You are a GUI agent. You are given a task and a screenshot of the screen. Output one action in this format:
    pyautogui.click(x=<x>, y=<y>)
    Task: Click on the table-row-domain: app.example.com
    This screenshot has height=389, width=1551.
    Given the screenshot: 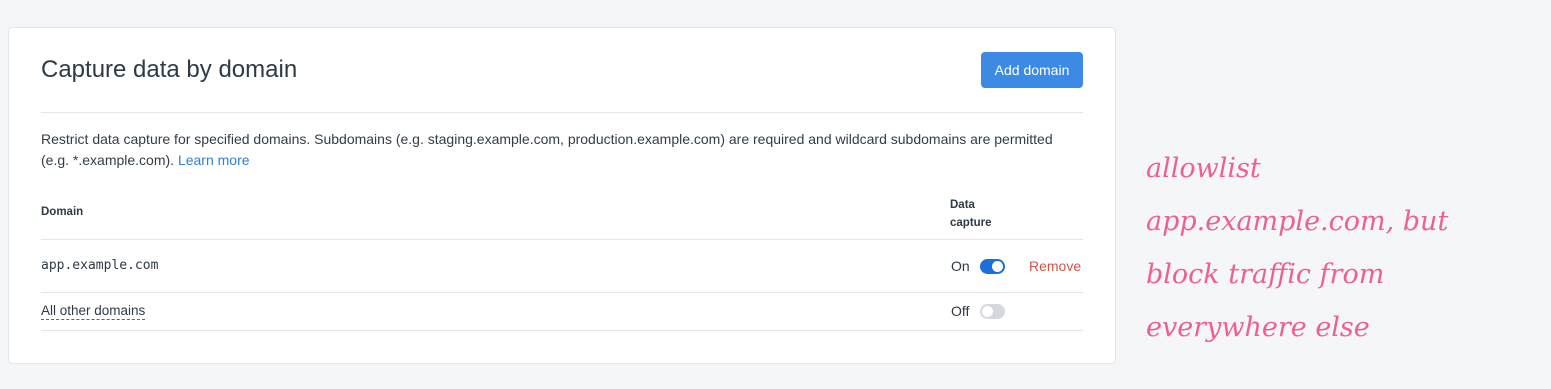 What is the action you would take?
    pyautogui.click(x=100, y=265)
    